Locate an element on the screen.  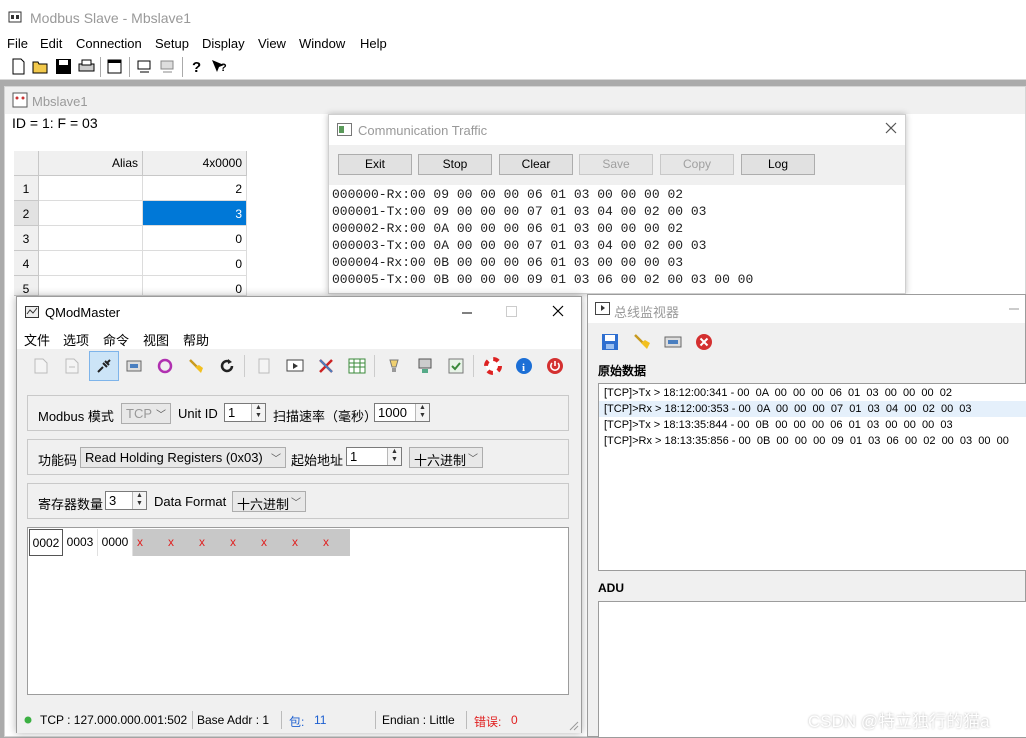
menu-file: File is located at coordinates (17, 43).